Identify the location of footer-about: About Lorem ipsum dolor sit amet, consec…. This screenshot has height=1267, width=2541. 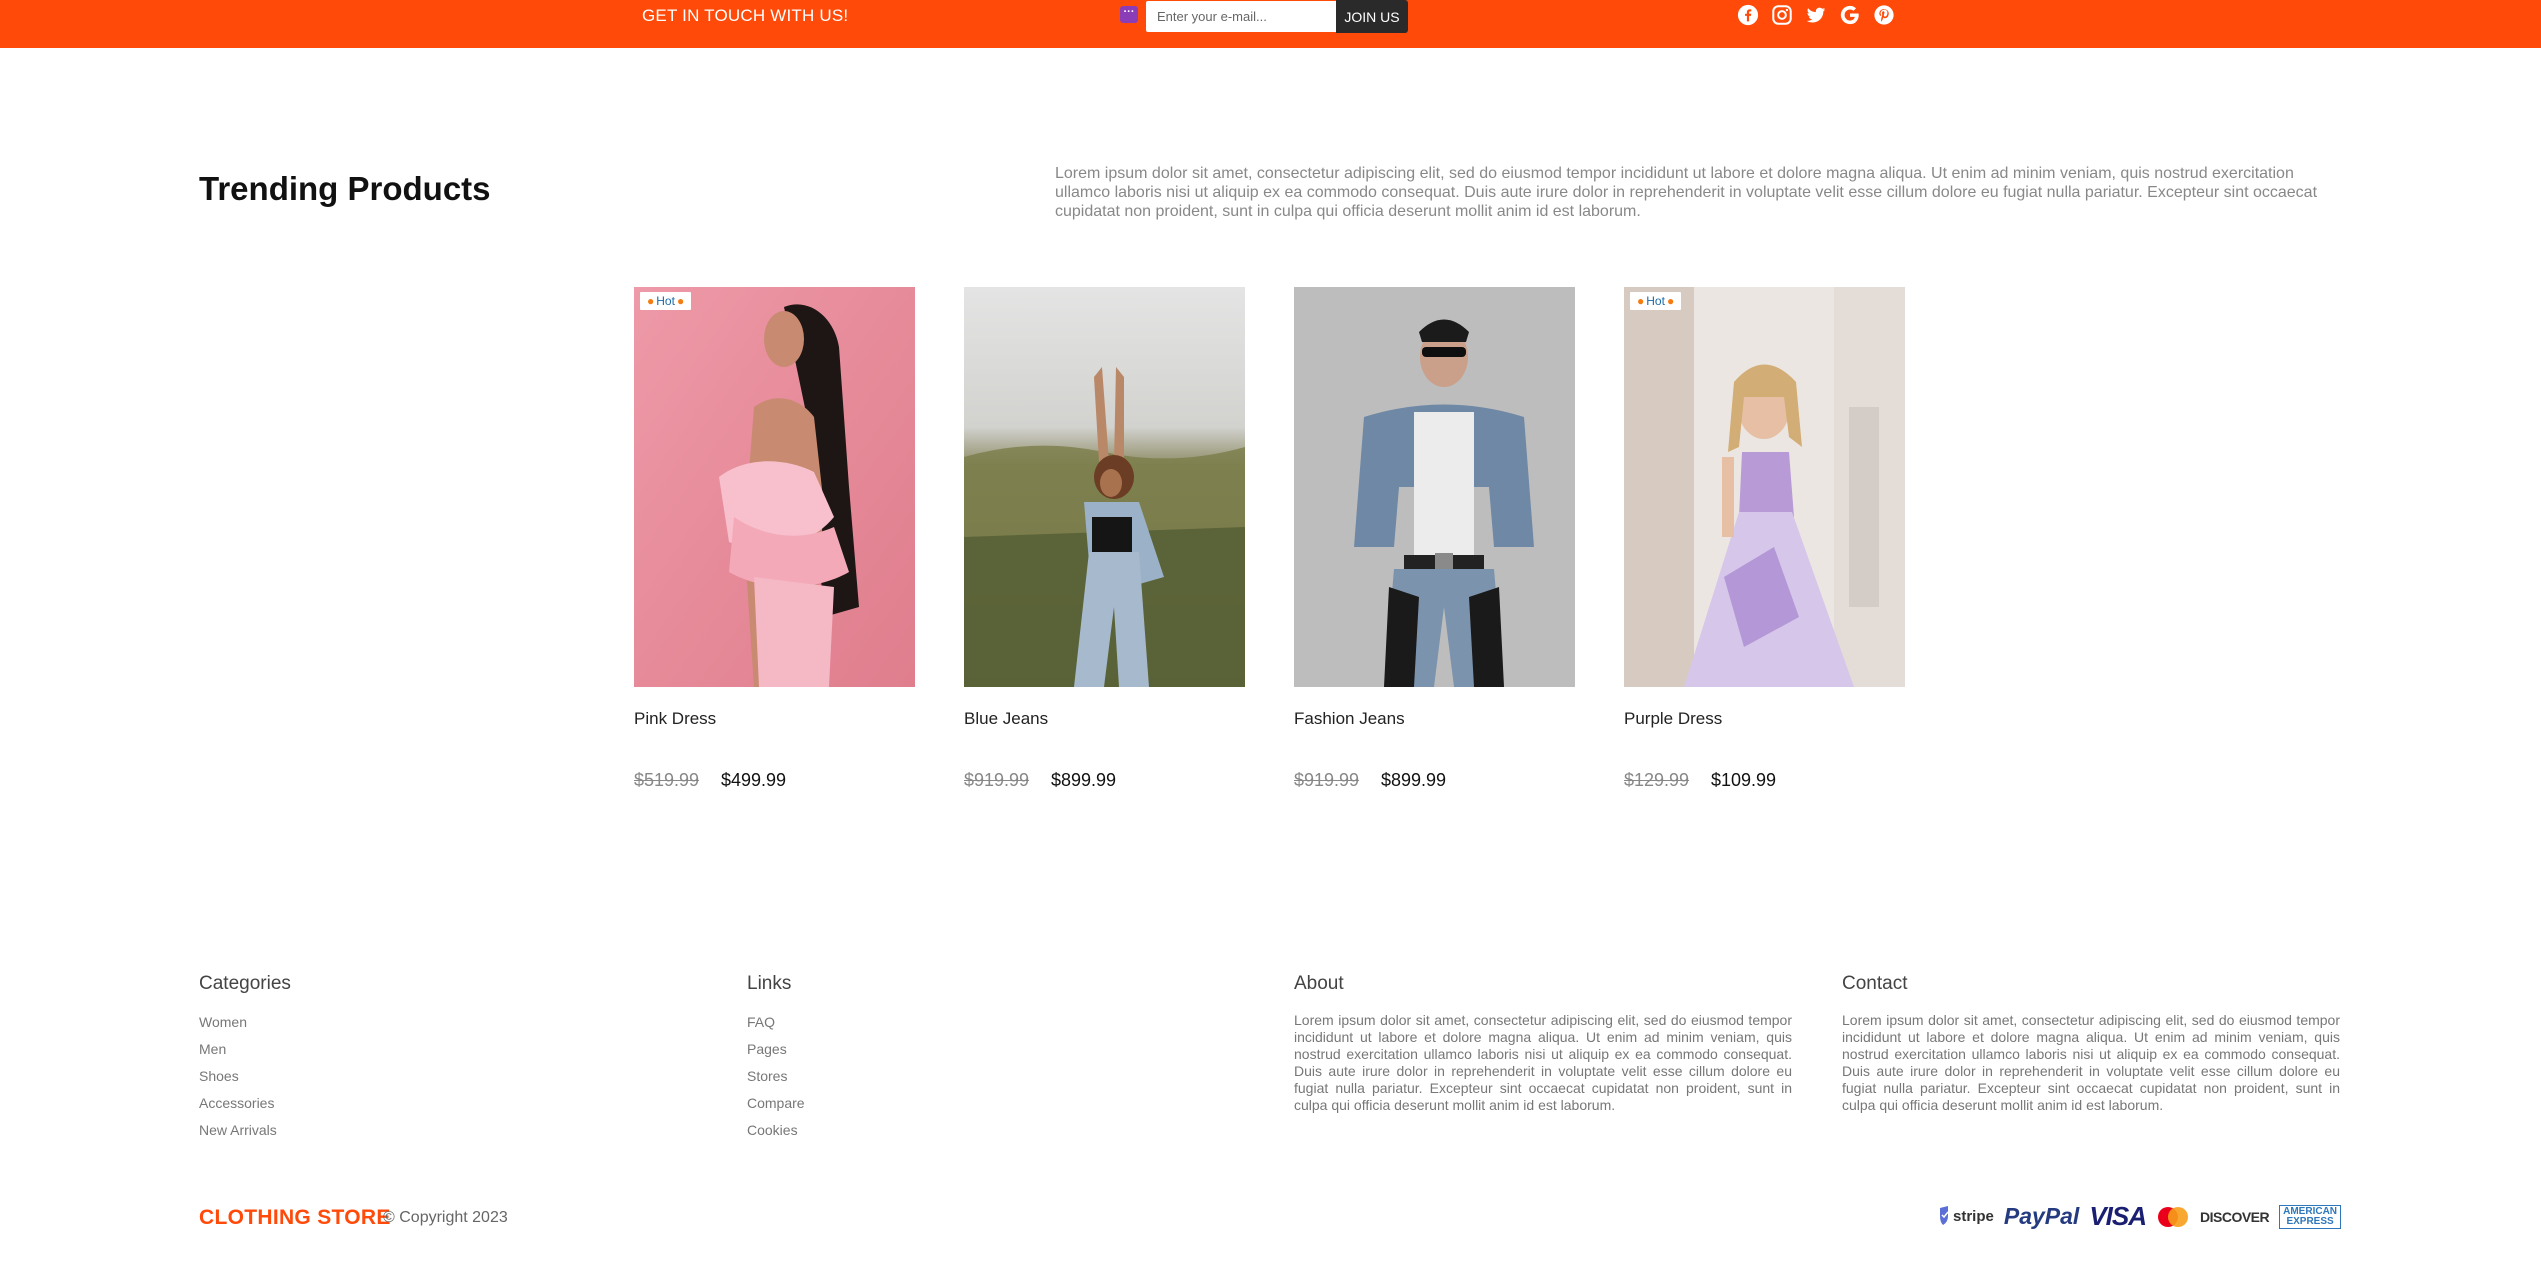
(1543, 1043).